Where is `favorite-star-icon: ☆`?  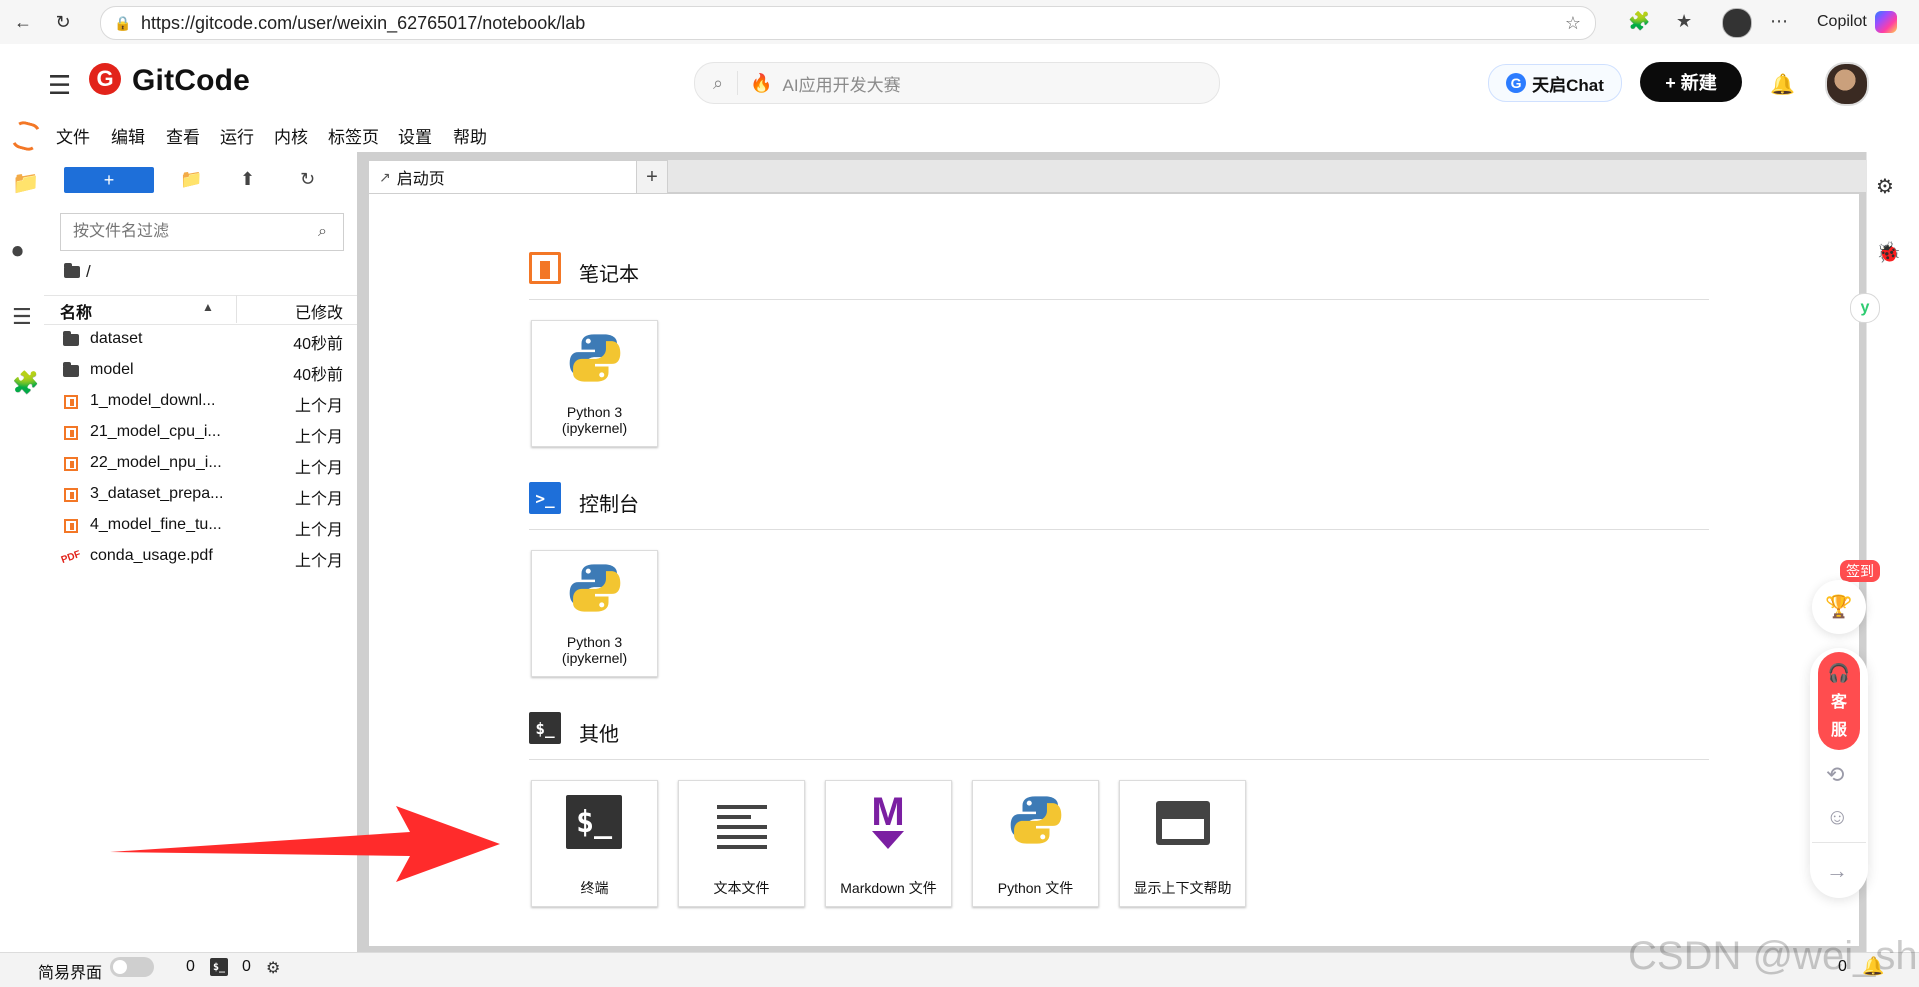
favorite-star-icon: ☆ is located at coordinates (1573, 23).